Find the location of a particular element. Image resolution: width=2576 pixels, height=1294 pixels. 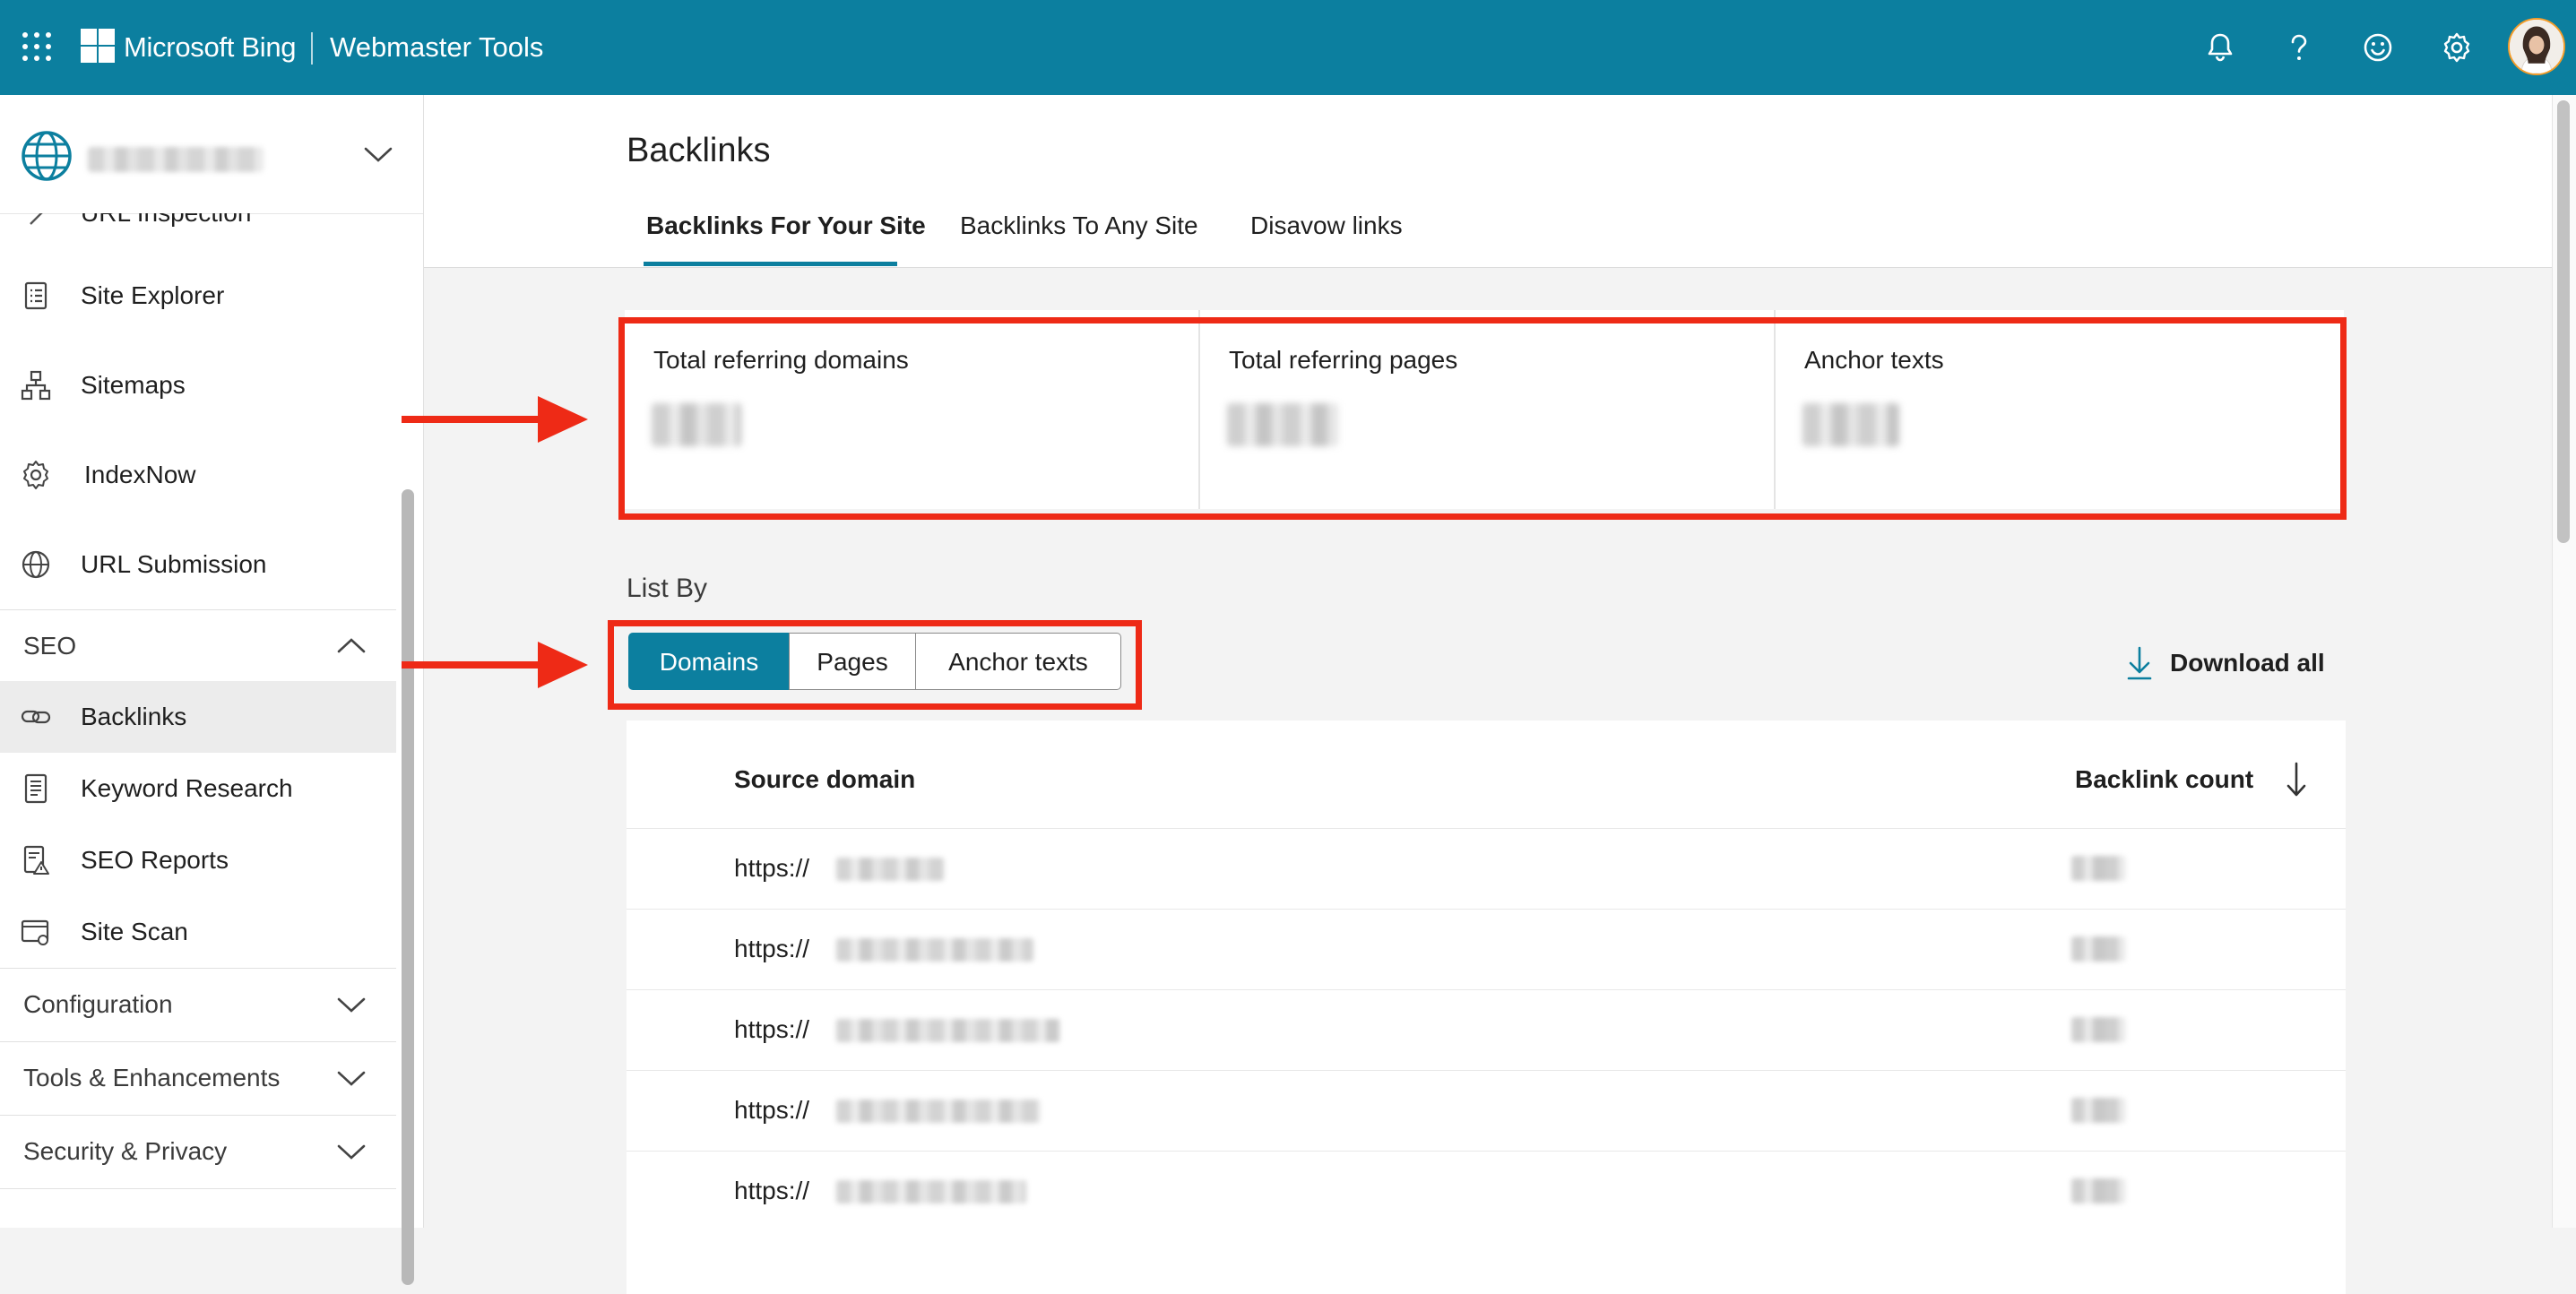

active-tab-indicator is located at coordinates (770, 264).